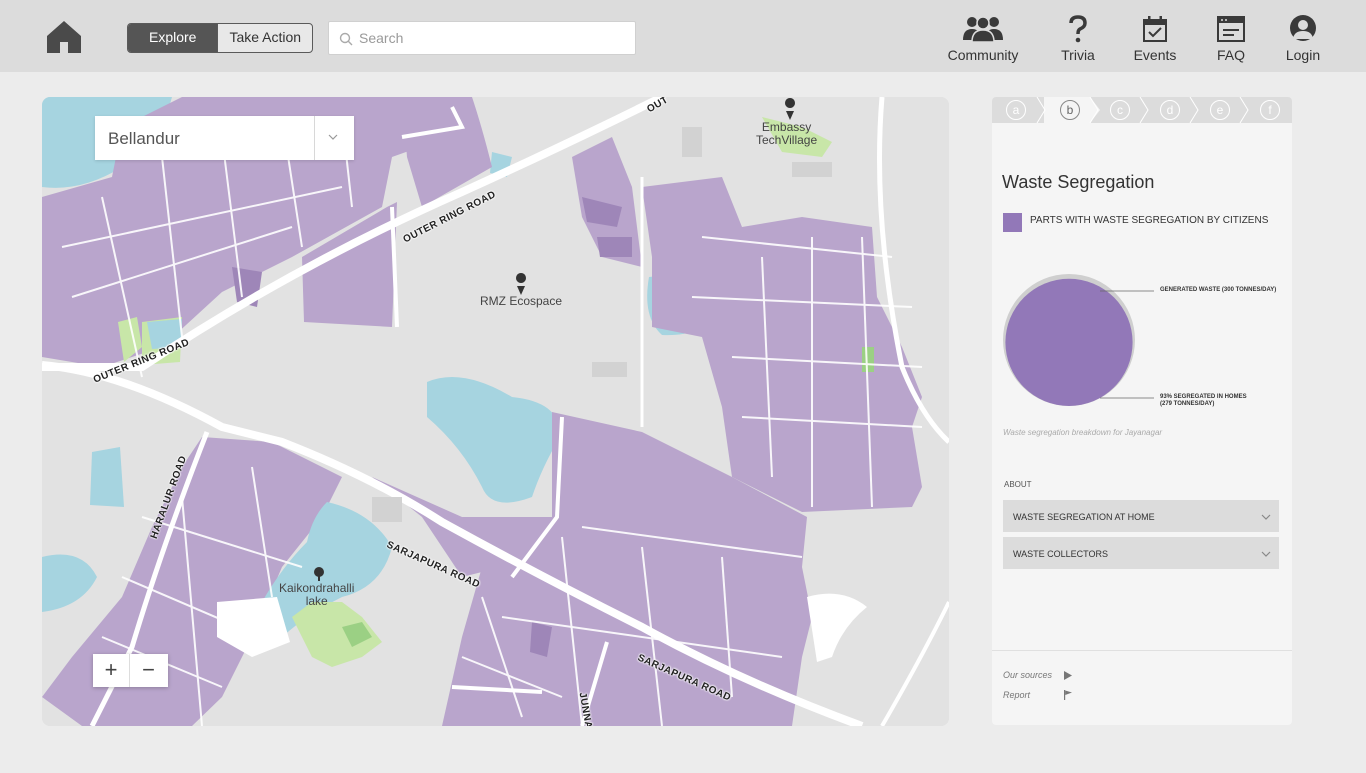 This screenshot has width=1366, height=773. I want to click on home-icon, so click(64, 37).